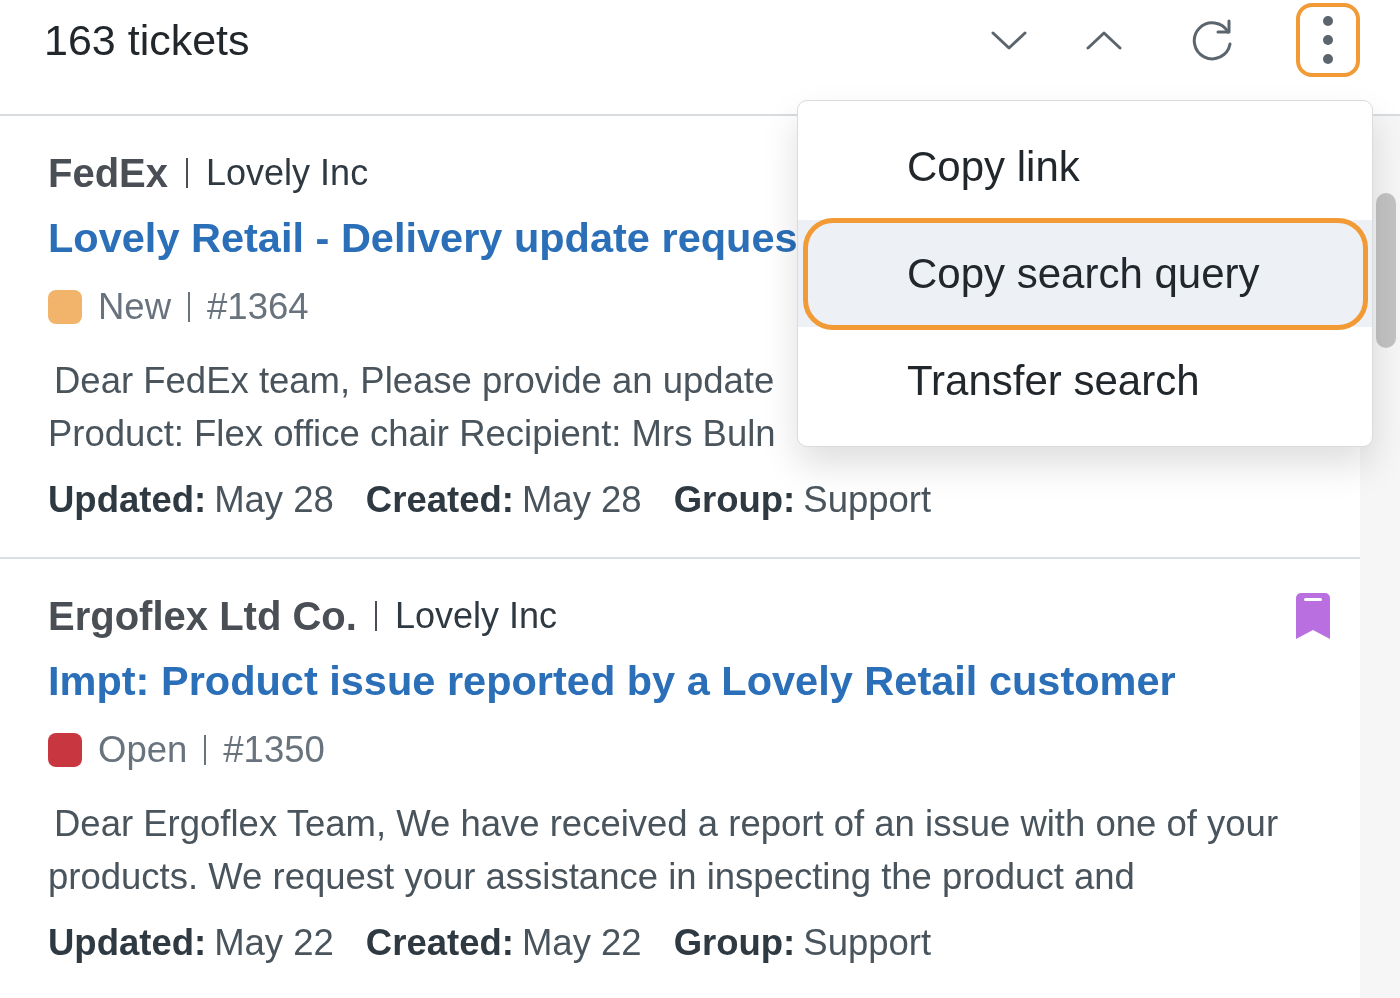  What do you see at coordinates (1386, 270) in the screenshot?
I see `scrollbar-thumb` at bounding box center [1386, 270].